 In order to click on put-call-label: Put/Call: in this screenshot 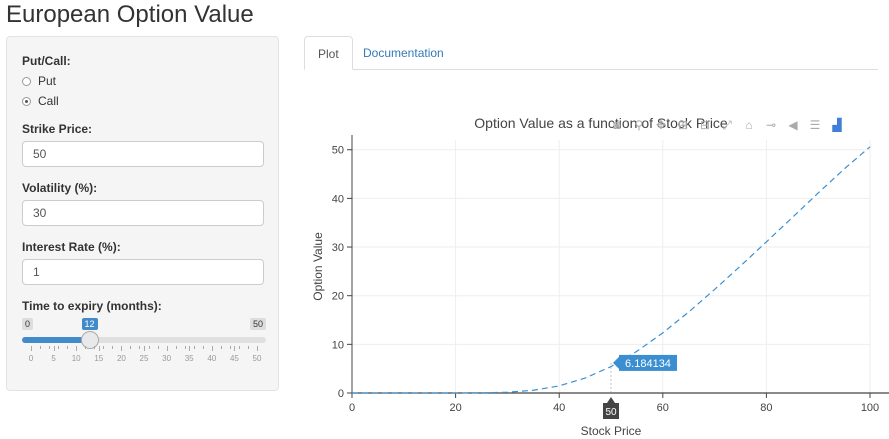, I will do `click(46, 61)`.